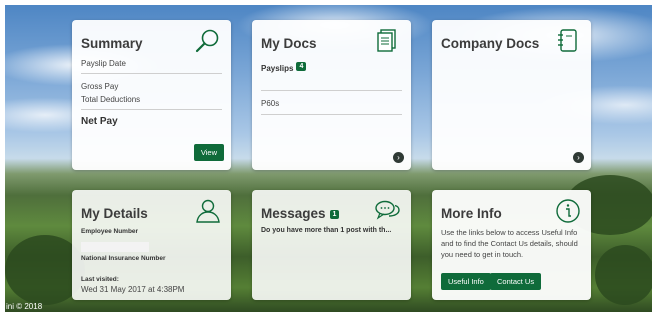  I want to click on footer-copyright: ini © 2018, so click(24, 306).